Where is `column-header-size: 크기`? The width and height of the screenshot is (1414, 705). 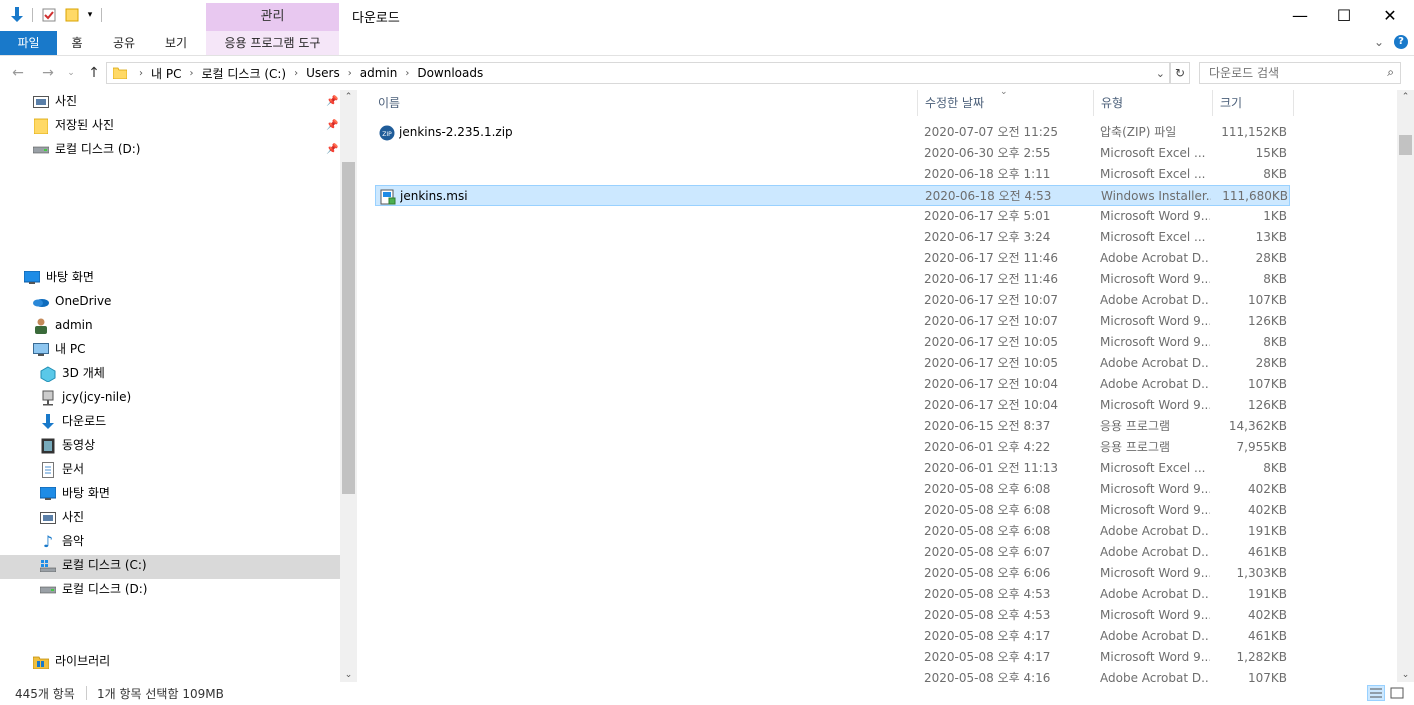 column-header-size: 크기 is located at coordinates (1253, 103).